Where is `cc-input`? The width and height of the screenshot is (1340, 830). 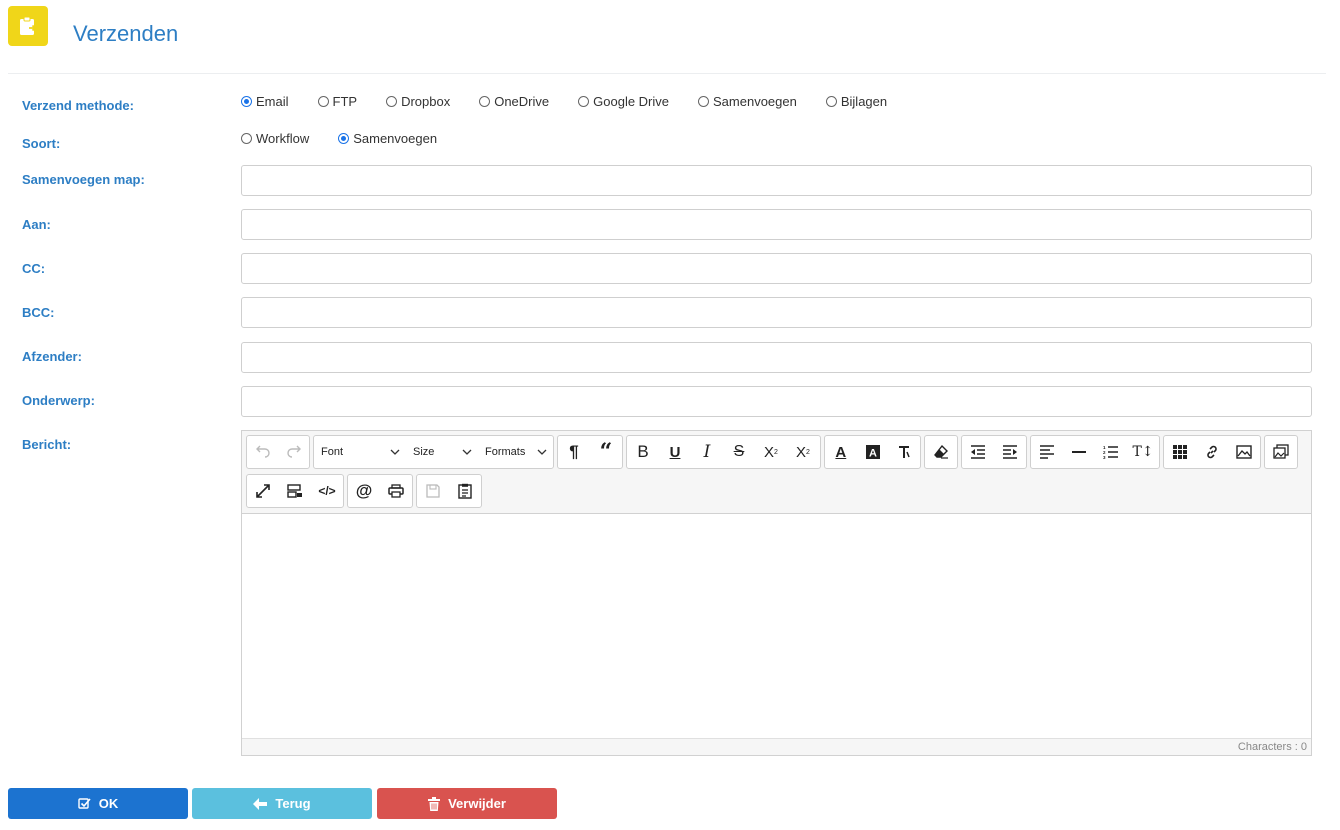
cc-input is located at coordinates (776, 268).